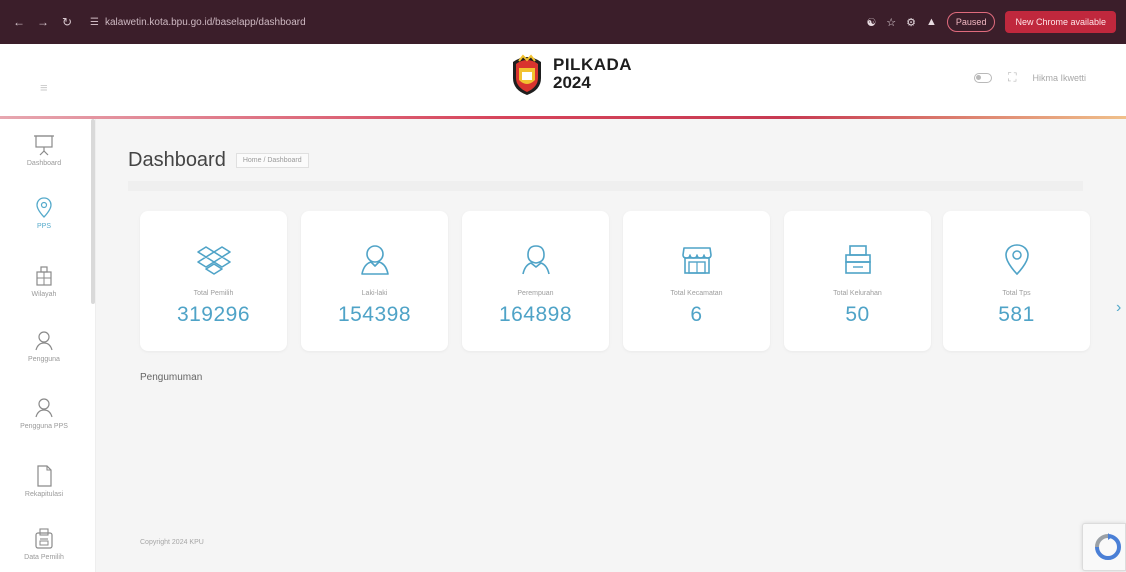 This screenshot has height=572, width=1126. I want to click on stat-value: 581, so click(1016, 314).